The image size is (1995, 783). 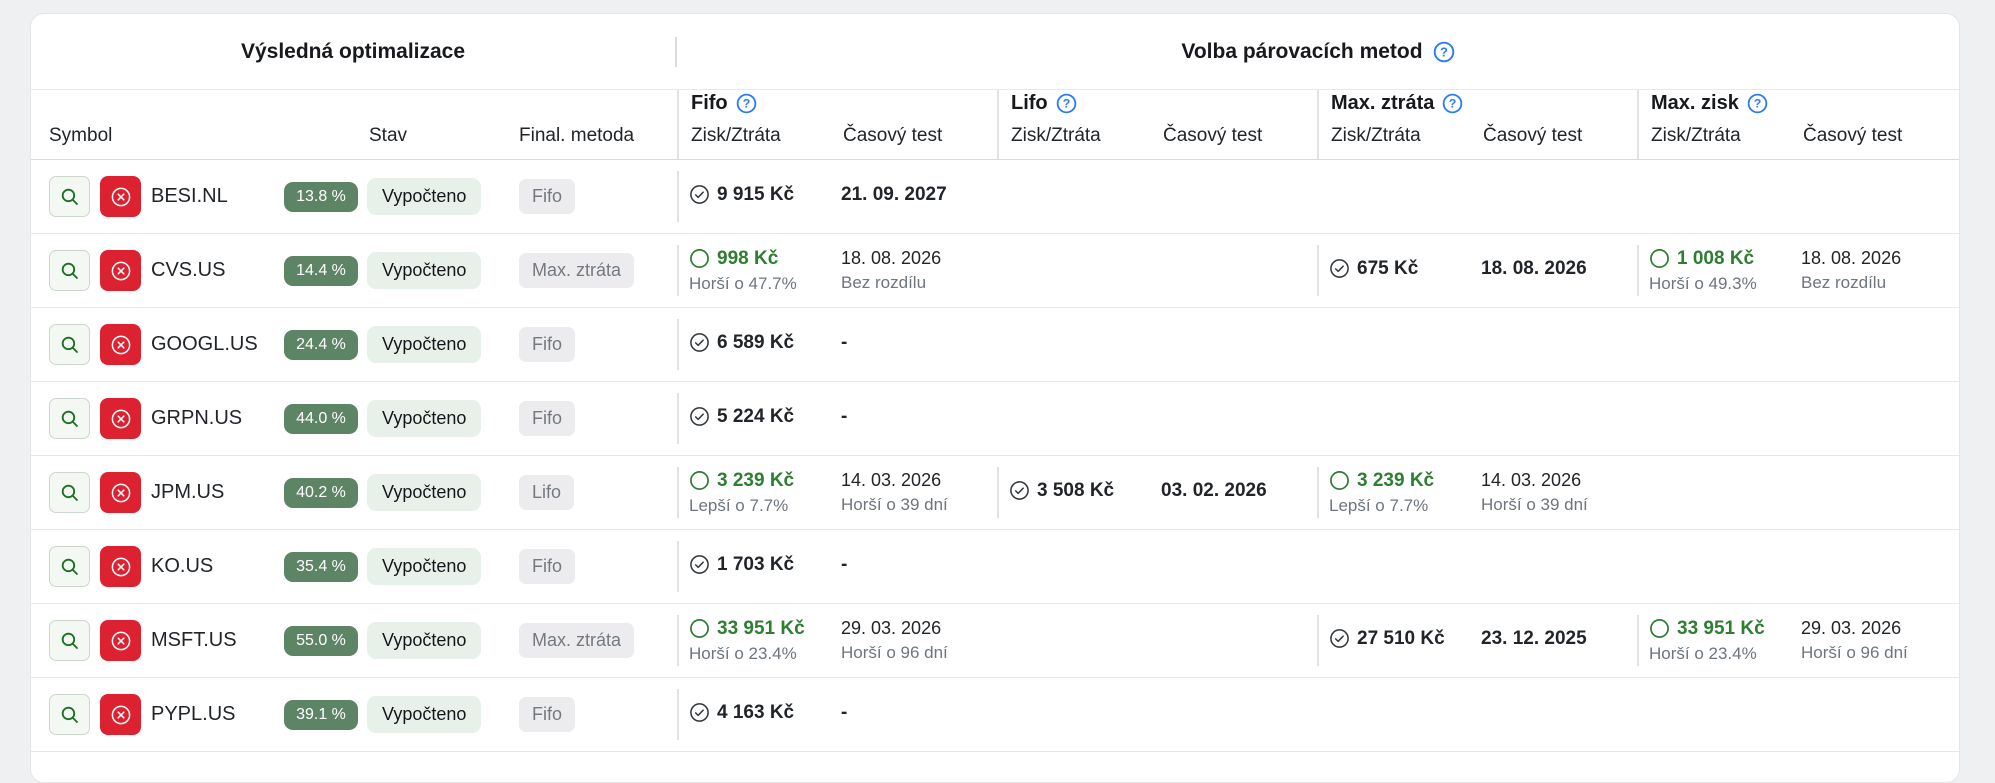 I want to click on section-title-pairing-methods: Volba párovacích metod, so click(x=1302, y=51).